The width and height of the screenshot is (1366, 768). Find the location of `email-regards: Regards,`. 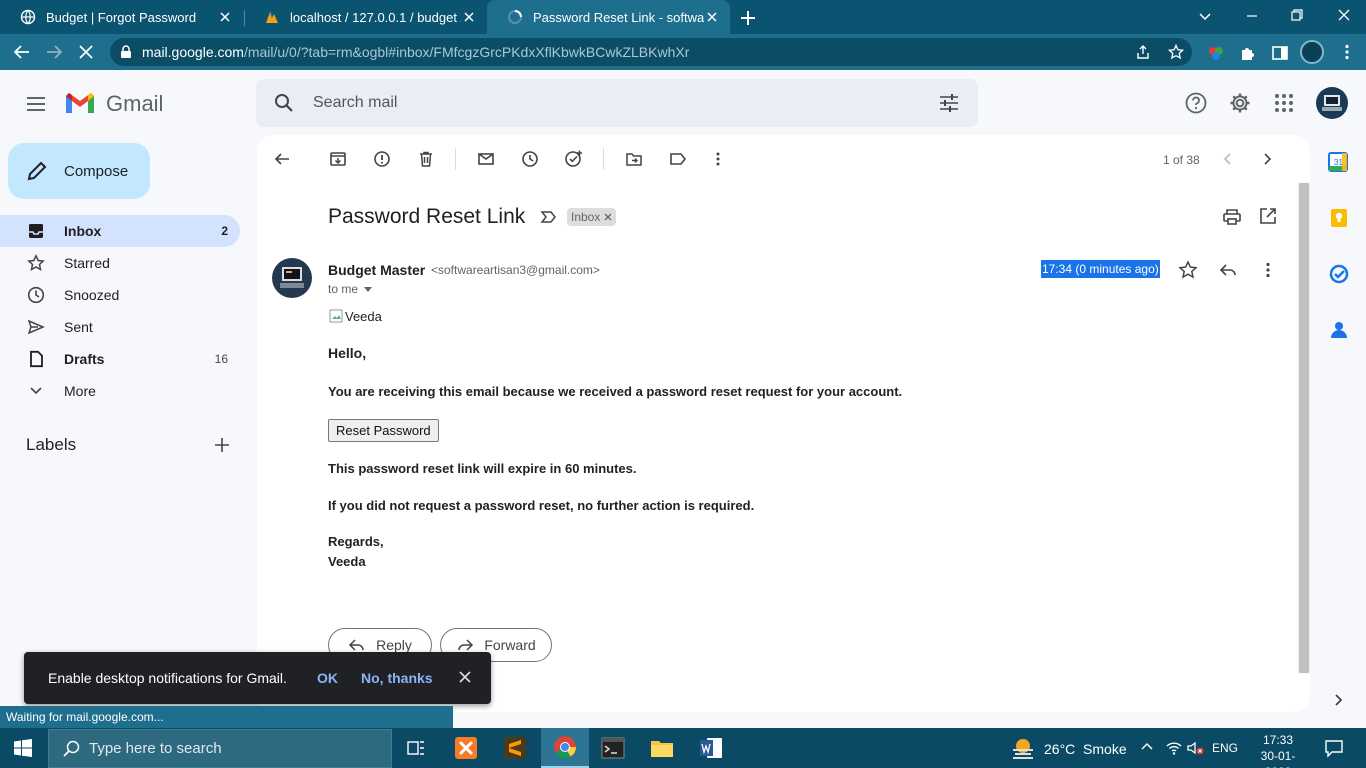

email-regards: Regards, is located at coordinates (356, 541).